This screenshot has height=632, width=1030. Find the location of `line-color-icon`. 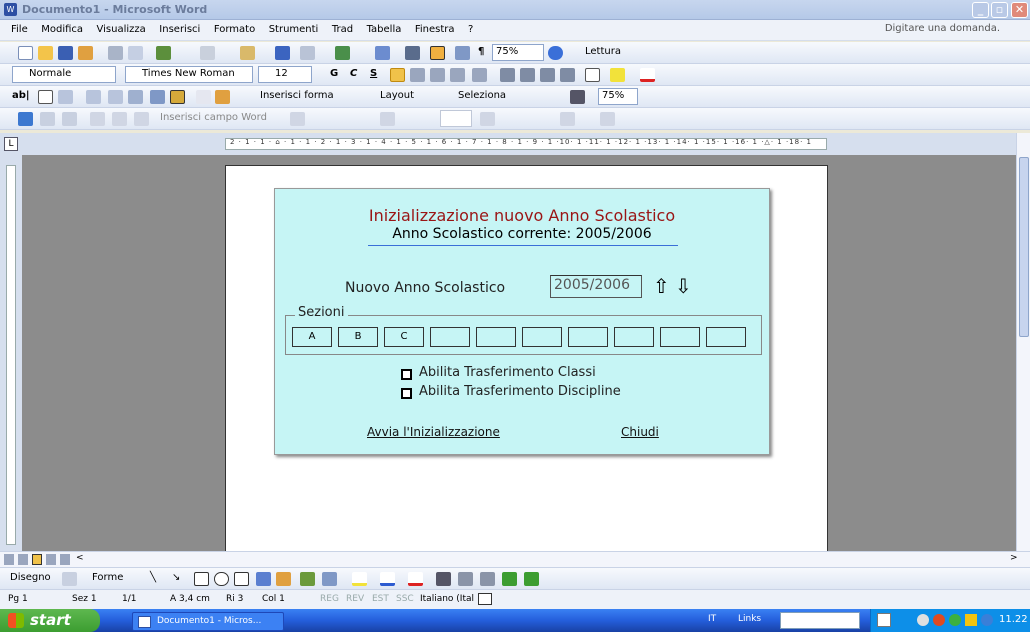

line-color-icon is located at coordinates (387, 579).